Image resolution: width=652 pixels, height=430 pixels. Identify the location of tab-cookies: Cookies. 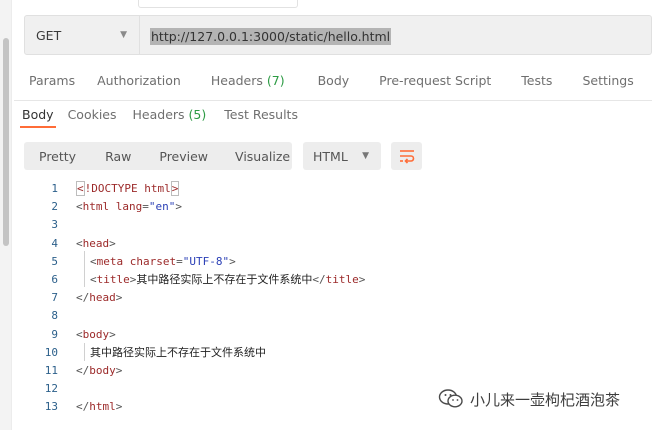
(92, 117).